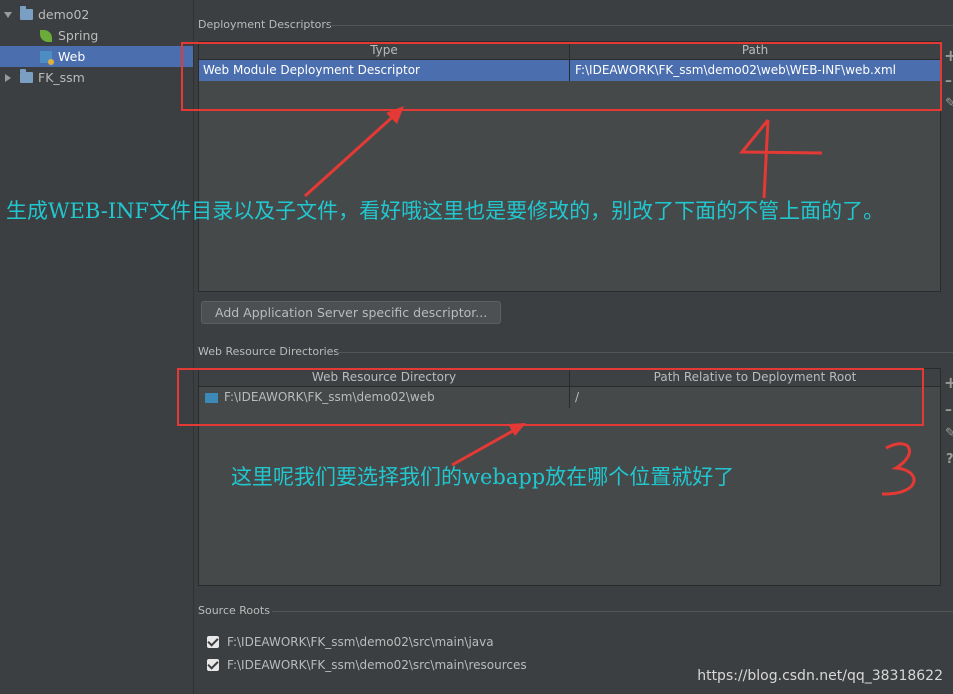  What do you see at coordinates (483, 477) in the screenshot?
I see `annotation-note-web-resource: 这里呢我们要选择我们的webapp放在哪个位置就好了` at bounding box center [483, 477].